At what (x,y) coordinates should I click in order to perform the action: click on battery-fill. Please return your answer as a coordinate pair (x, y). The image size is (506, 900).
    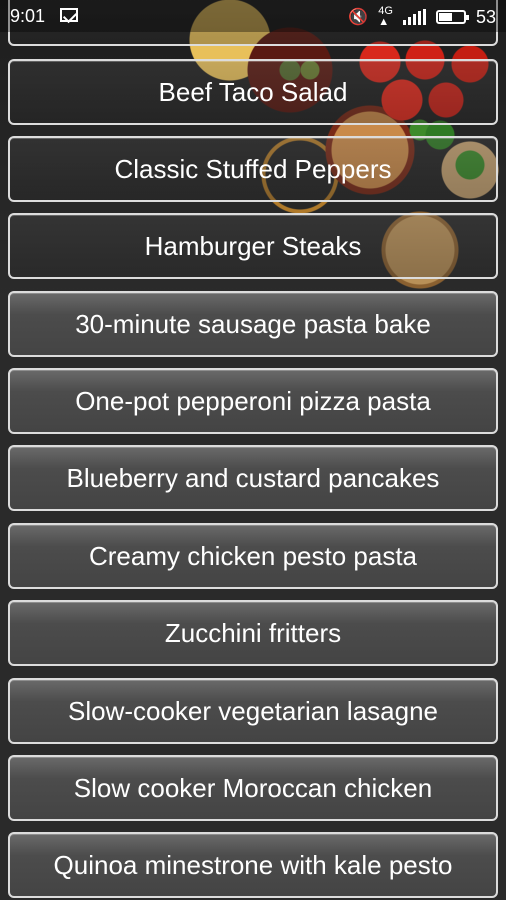
    Looking at the image, I should click on (445, 17).